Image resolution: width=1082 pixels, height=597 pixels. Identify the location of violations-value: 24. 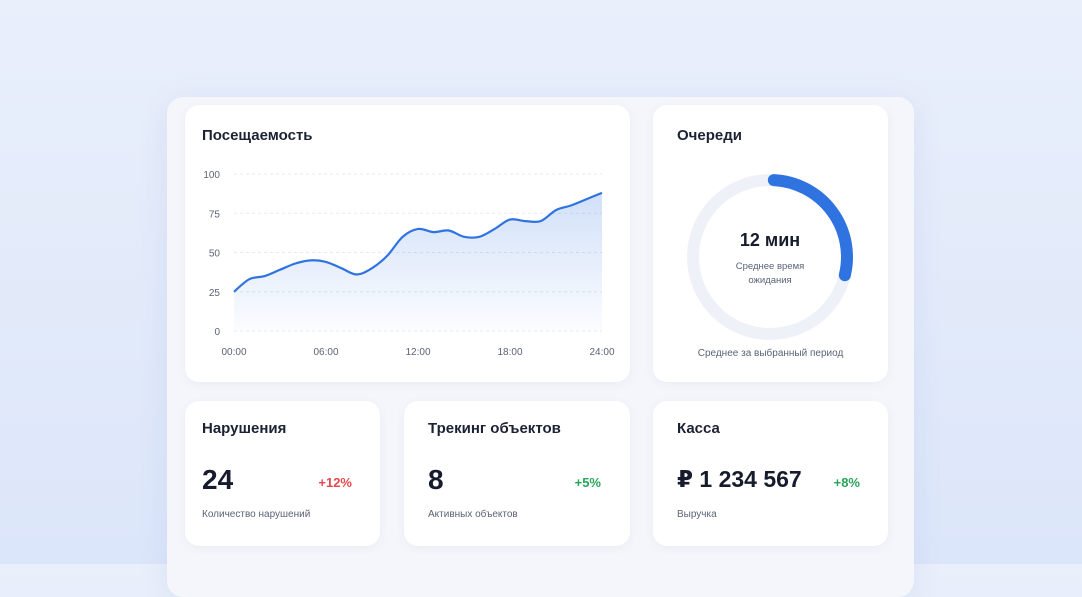
(217, 480).